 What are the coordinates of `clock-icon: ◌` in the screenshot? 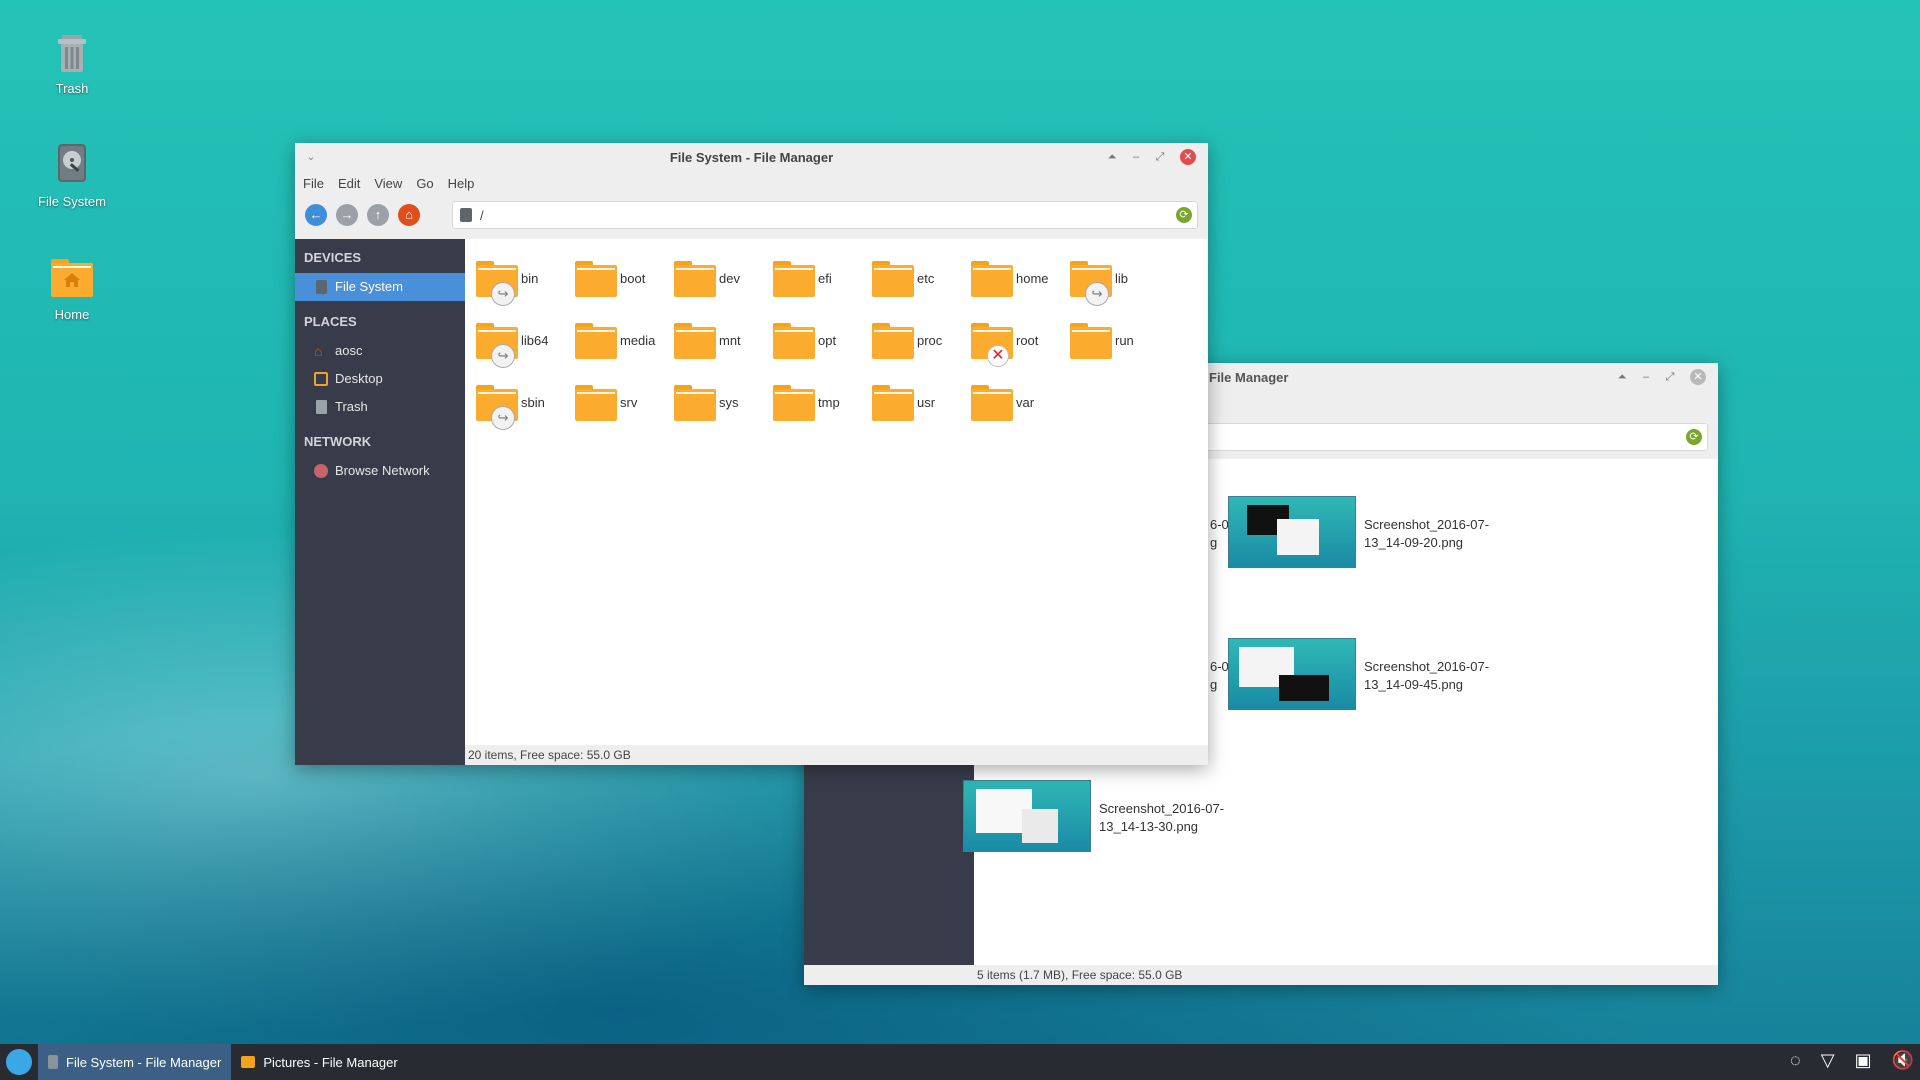 It's located at (1795, 1060).